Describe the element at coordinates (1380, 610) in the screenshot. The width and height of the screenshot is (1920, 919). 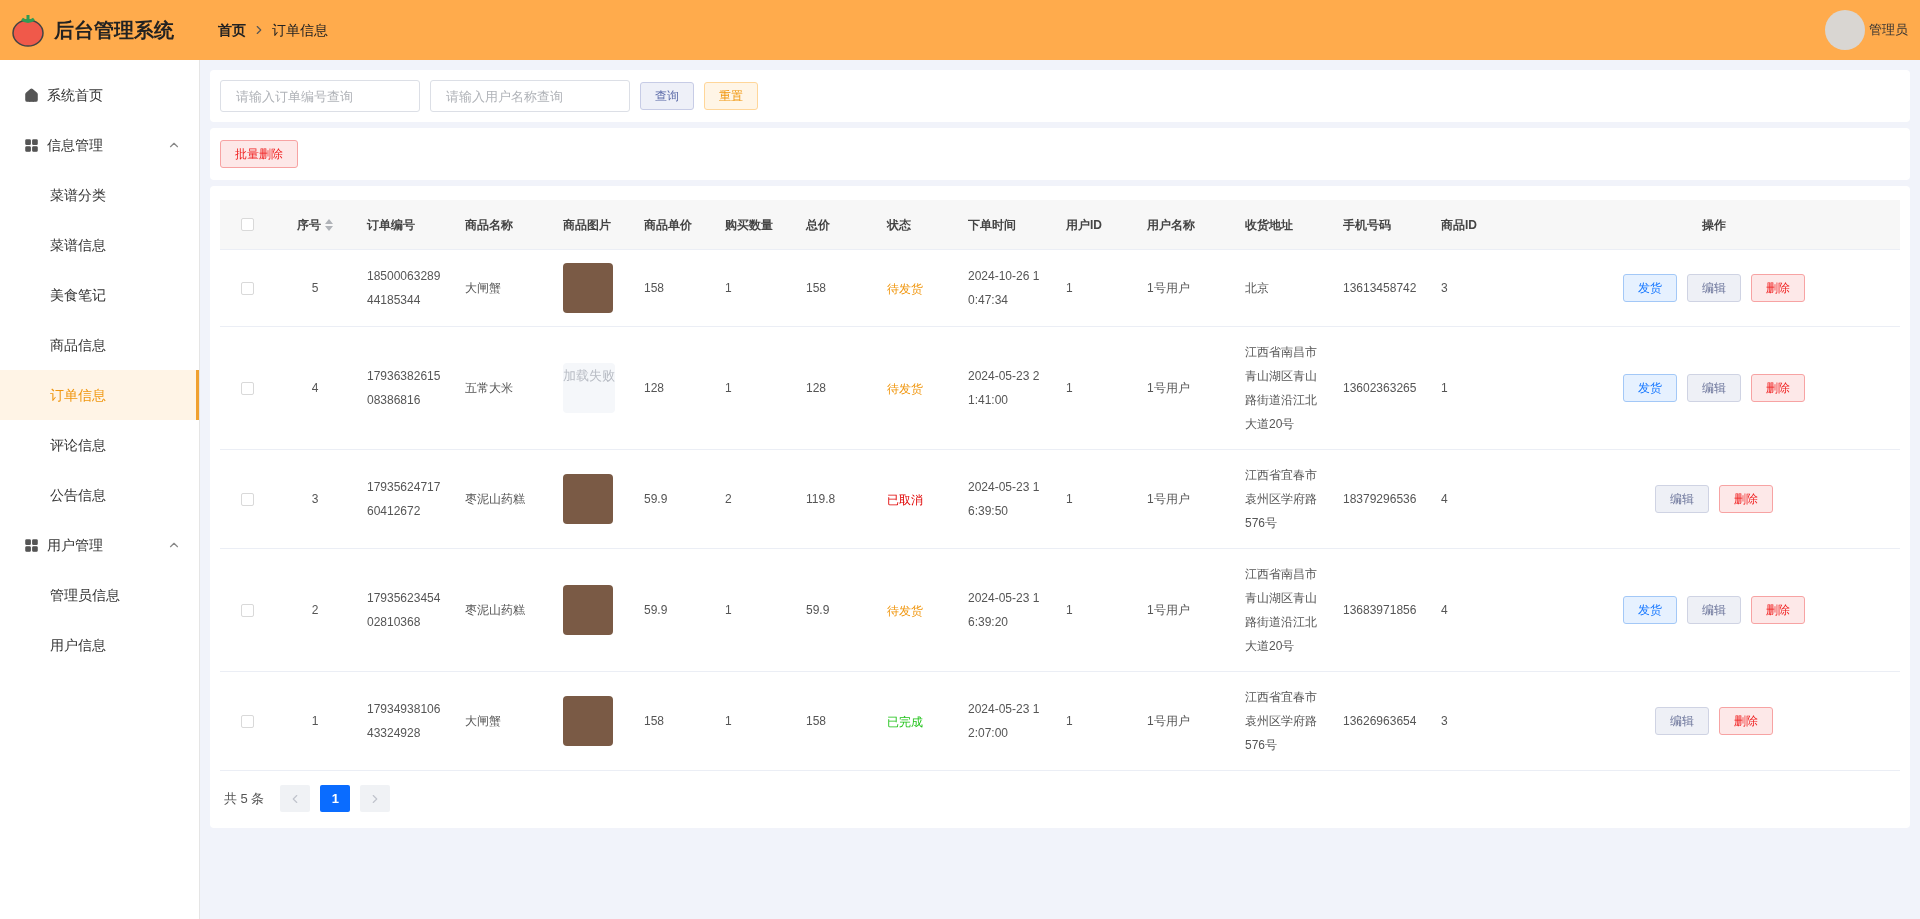
I see `table-cell: 13683971856` at that location.